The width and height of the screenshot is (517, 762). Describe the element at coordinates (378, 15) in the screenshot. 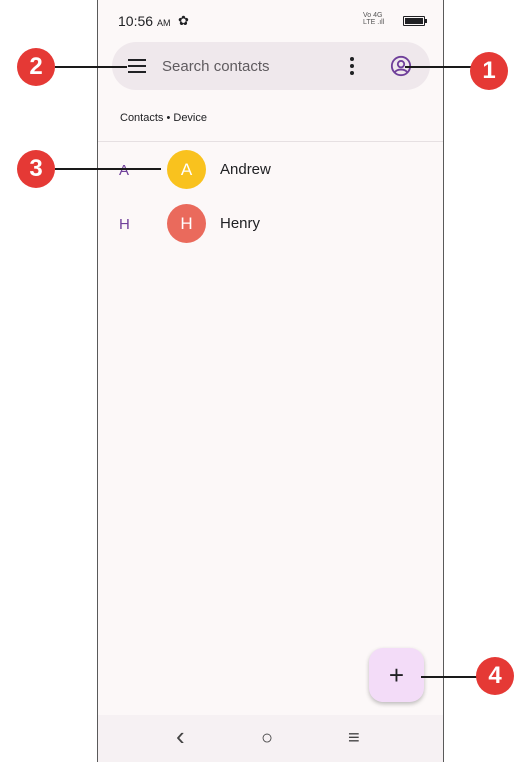

I see `network-4g: 4G` at that location.